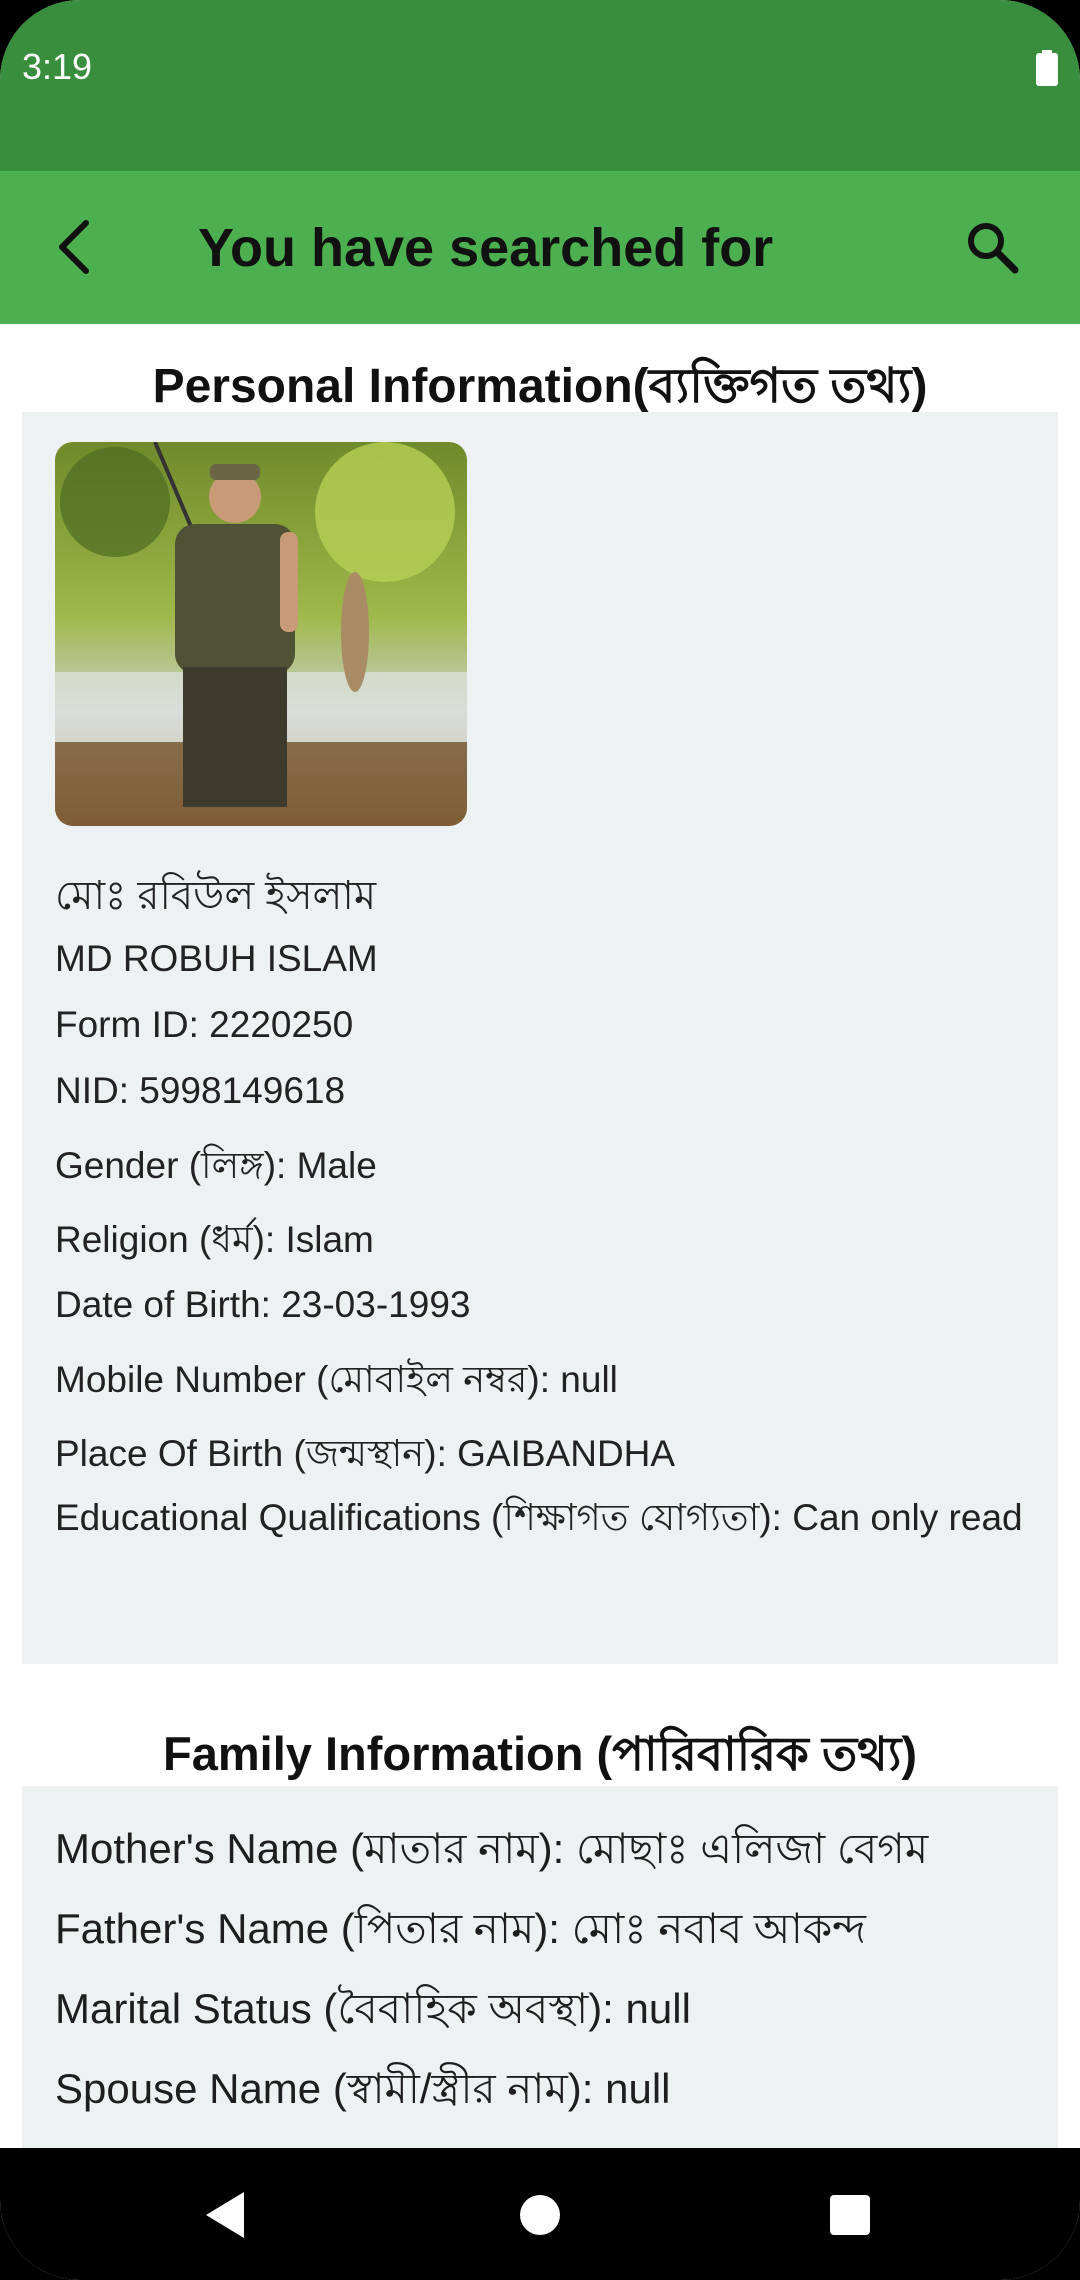 This screenshot has width=1080, height=2280. Describe the element at coordinates (540, 85) in the screenshot. I see `status-bar: 3:19` at that location.